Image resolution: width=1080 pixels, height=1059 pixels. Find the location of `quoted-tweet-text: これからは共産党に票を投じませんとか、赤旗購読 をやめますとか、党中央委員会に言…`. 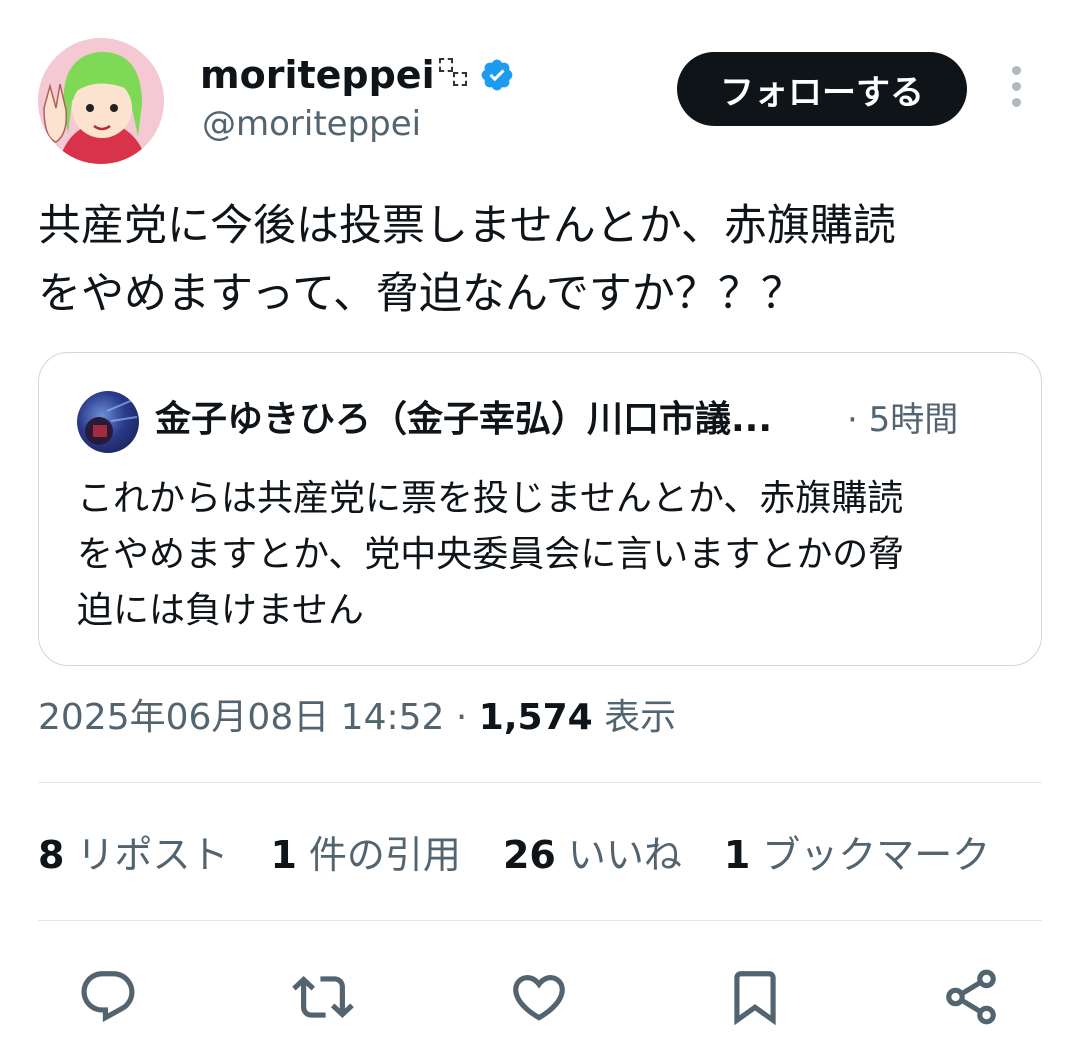

quoted-tweet-text: これからは共産党に票を投じませんとか、赤旗購読 をやめますとか、党中央委員会に言… is located at coordinates (542, 555).